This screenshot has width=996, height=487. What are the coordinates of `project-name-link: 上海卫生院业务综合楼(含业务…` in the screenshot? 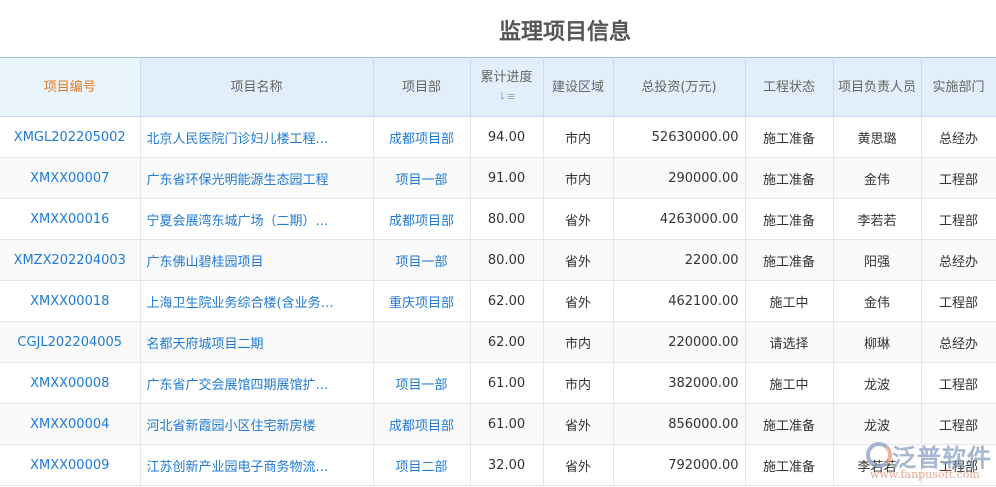 It's located at (257, 301).